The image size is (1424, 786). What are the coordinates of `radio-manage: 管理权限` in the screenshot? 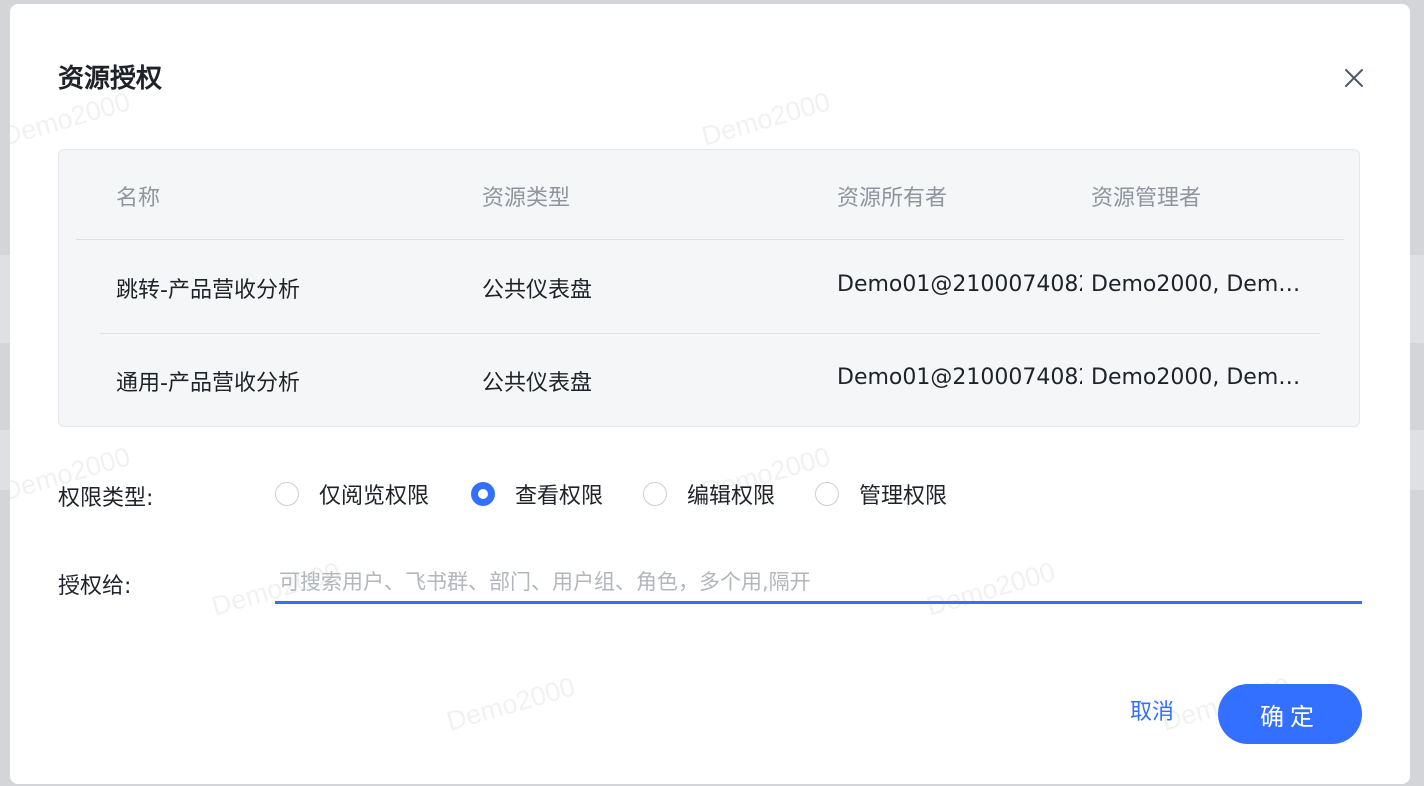 It's located at (881, 494).